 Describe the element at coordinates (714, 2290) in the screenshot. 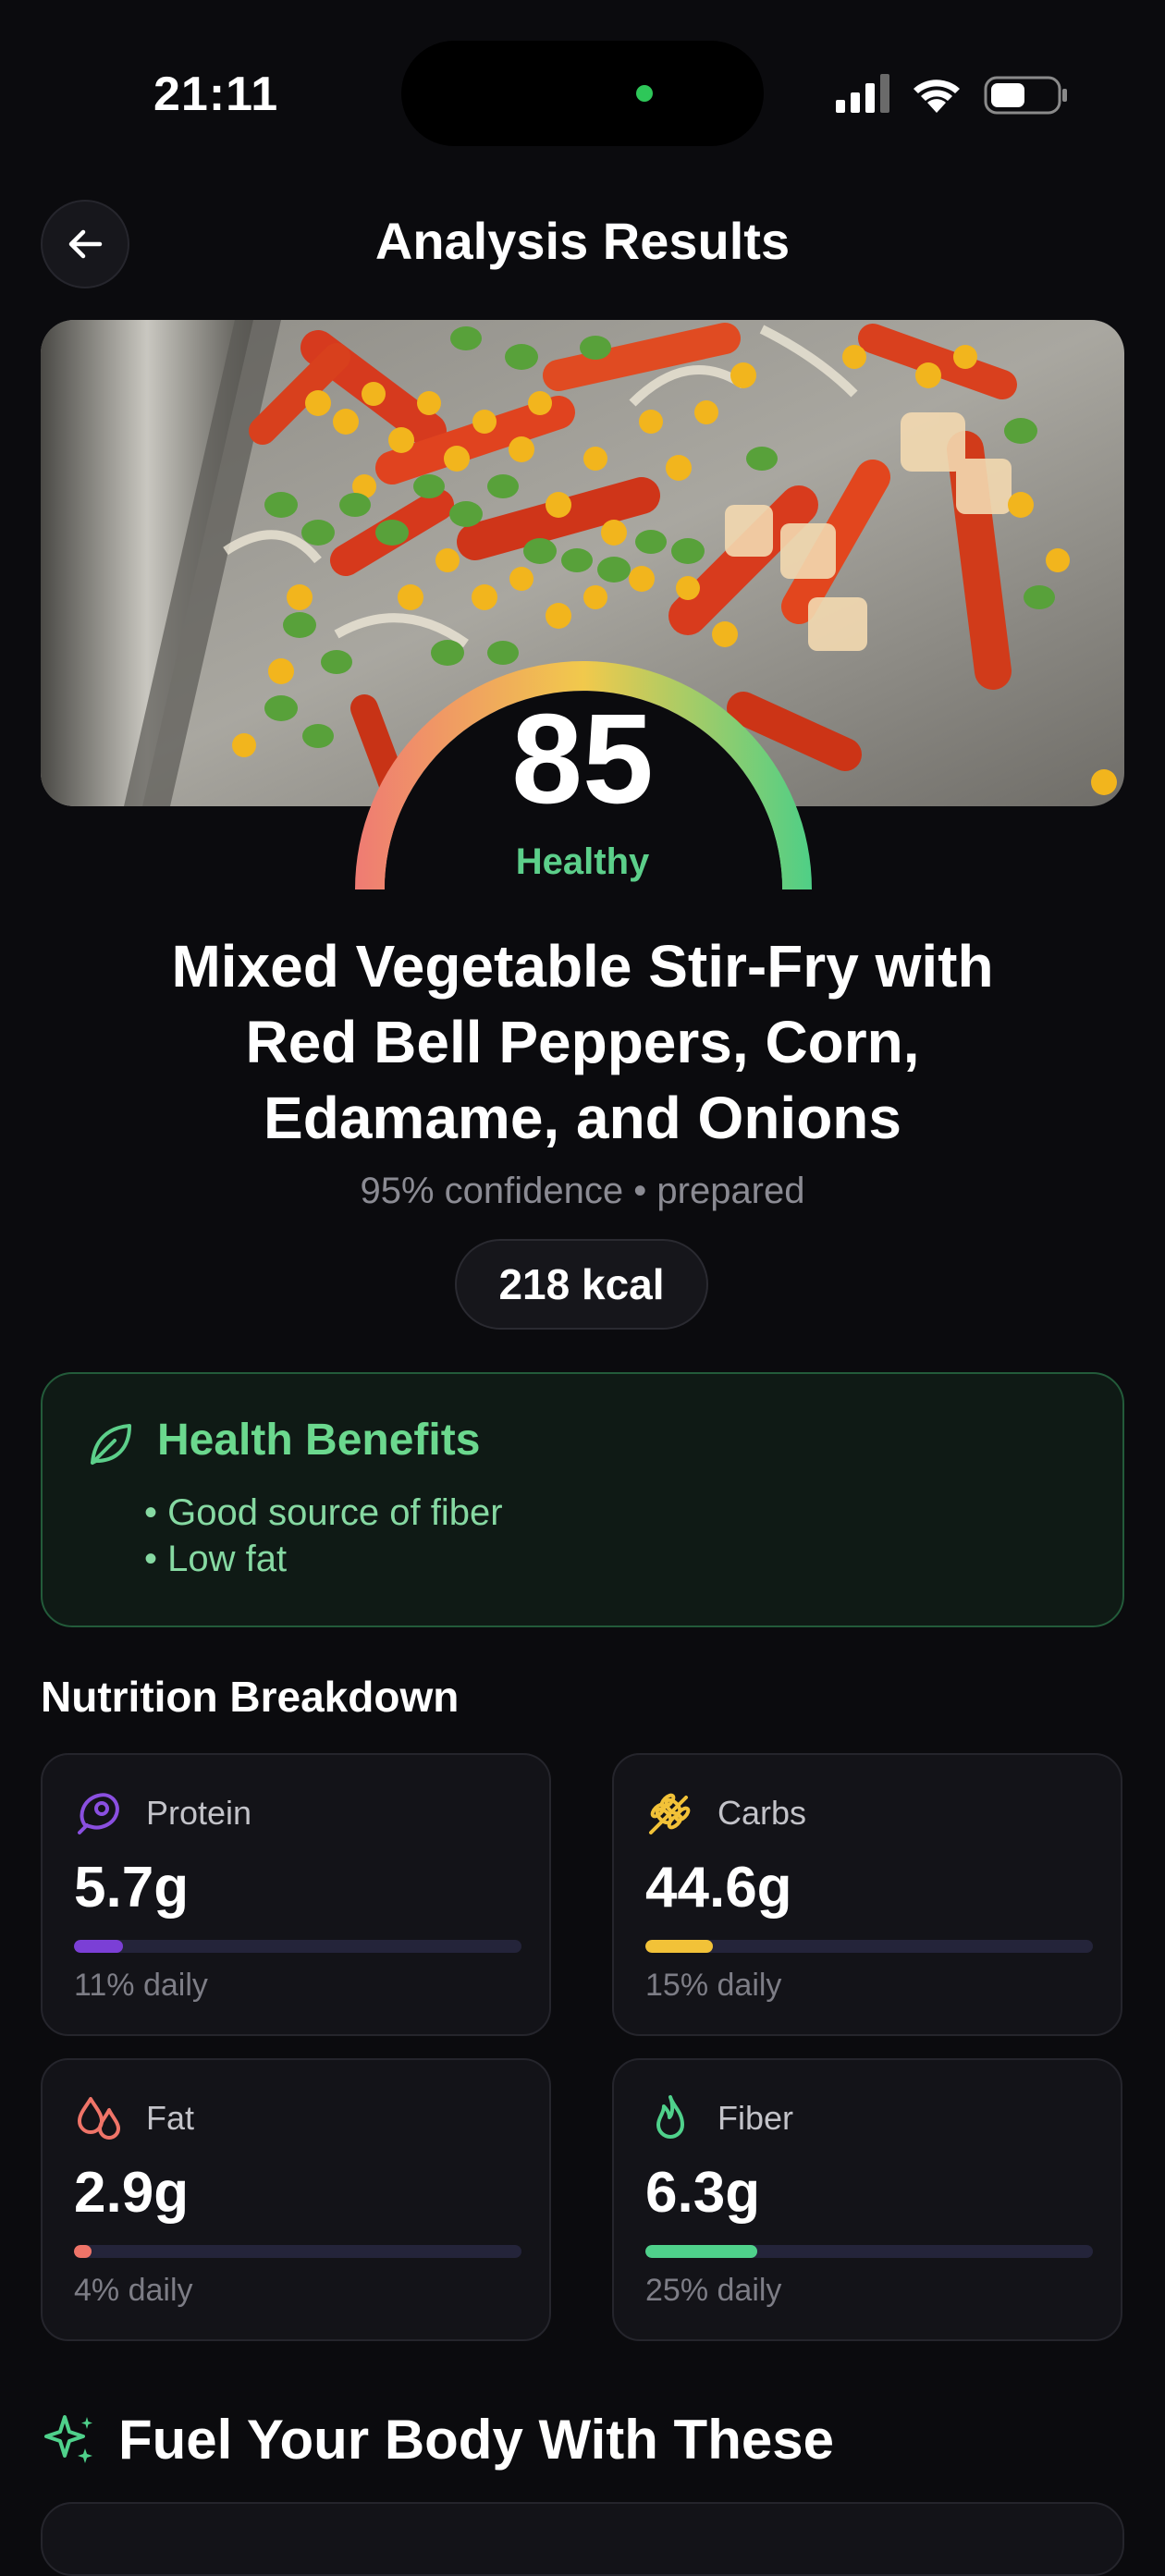

I see `nutrient-daily: 25% daily` at that location.